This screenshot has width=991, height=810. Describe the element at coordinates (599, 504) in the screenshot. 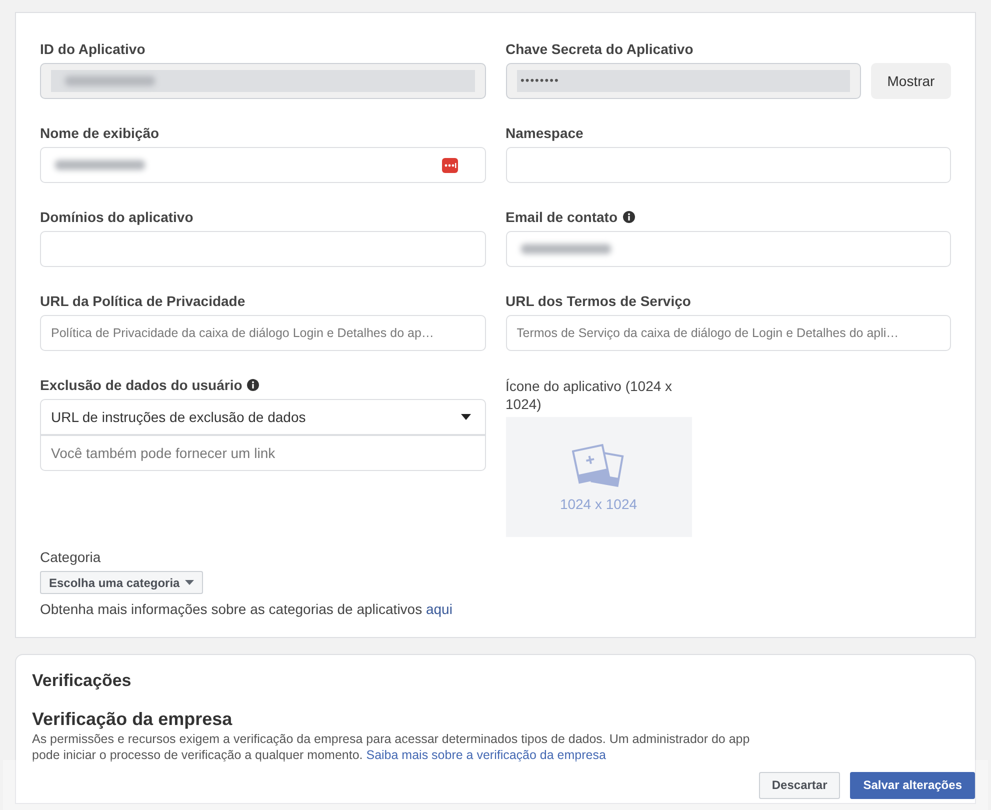

I see `size-caption: 1024 x 1024` at that location.